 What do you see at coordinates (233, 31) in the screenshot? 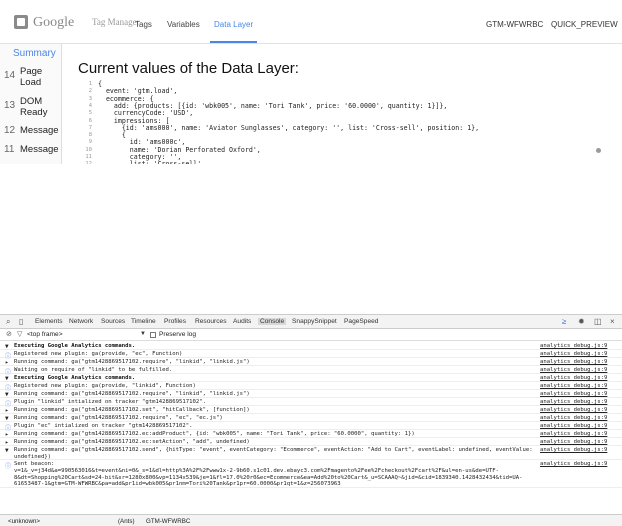
I see `tab-data-layer: Data Layer` at bounding box center [233, 31].